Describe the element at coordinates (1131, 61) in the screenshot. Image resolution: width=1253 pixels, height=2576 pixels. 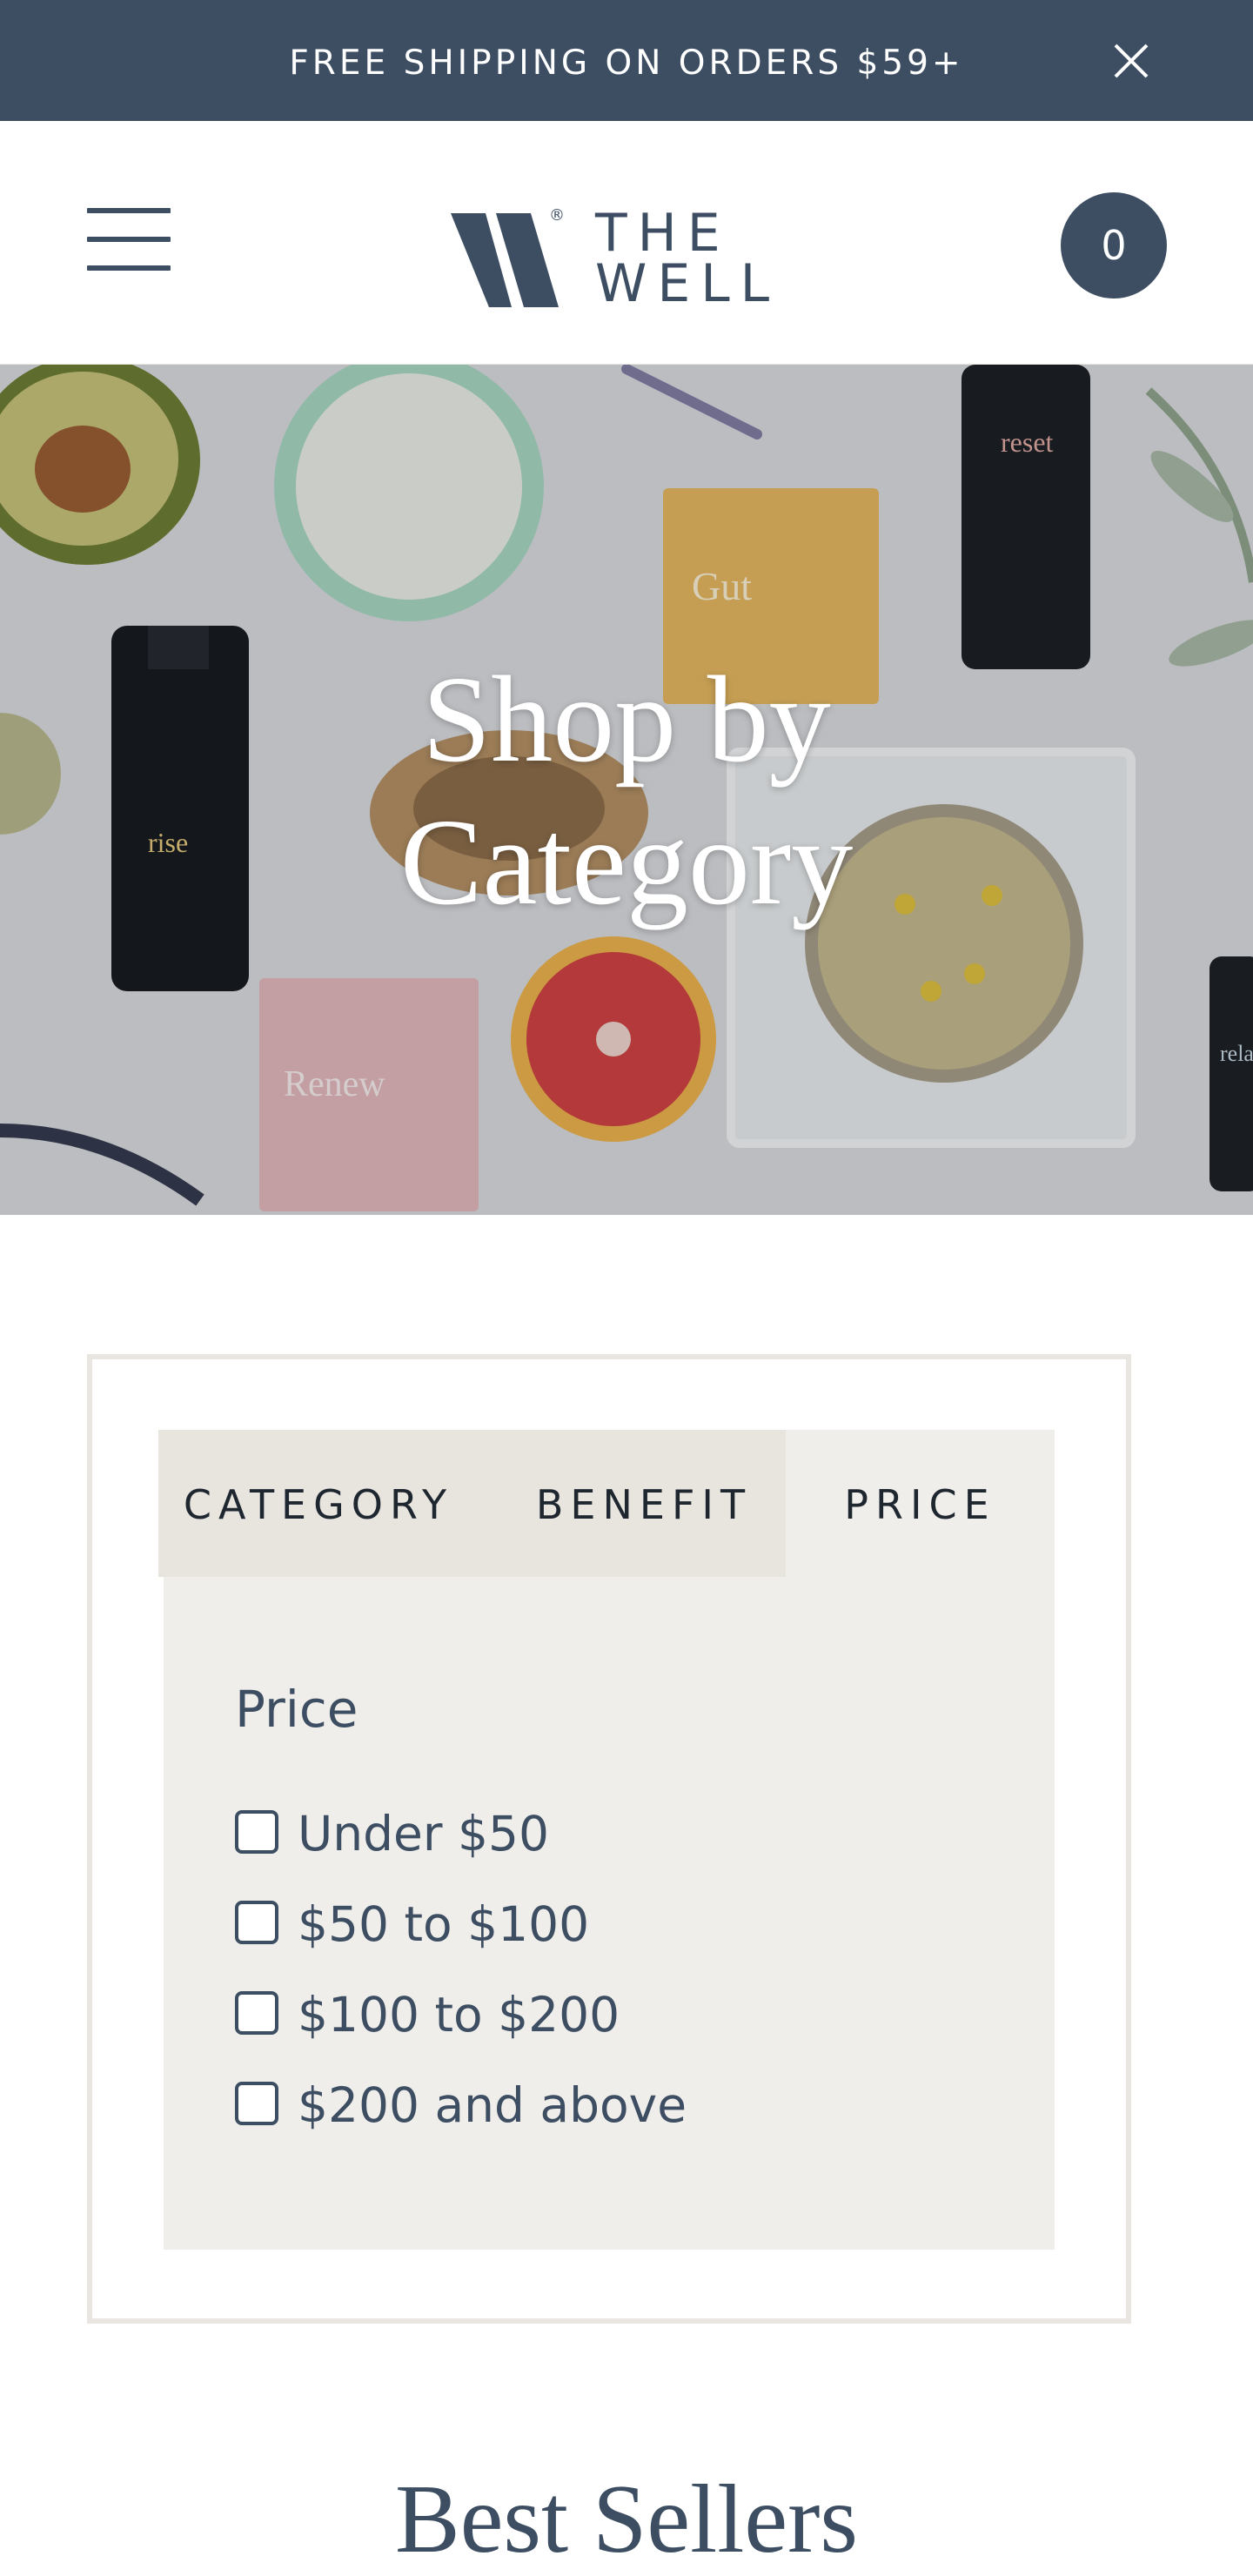
I see `close-icon` at that location.